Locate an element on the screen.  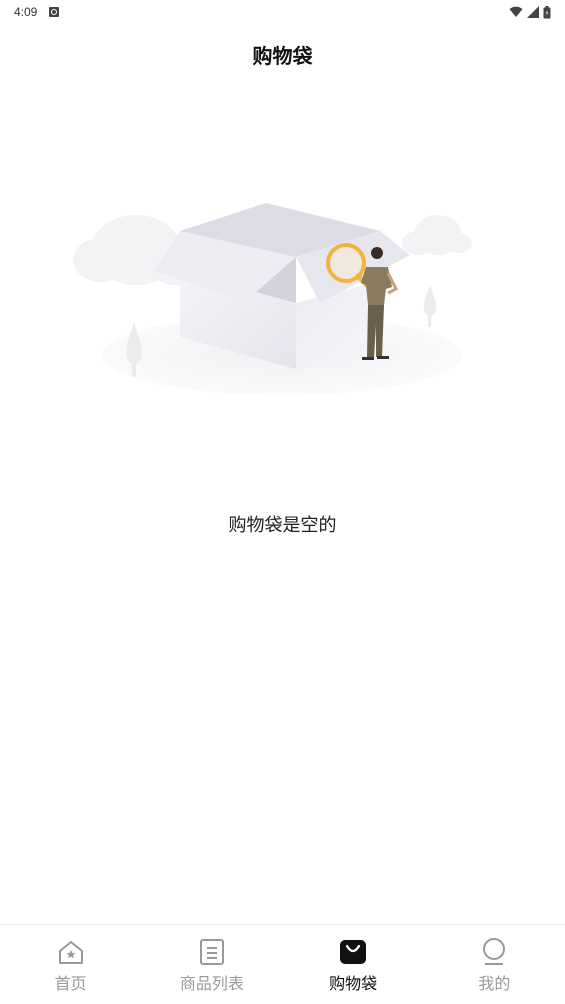
nav-item-product-list: 商品列表 is located at coordinates (211, 964).